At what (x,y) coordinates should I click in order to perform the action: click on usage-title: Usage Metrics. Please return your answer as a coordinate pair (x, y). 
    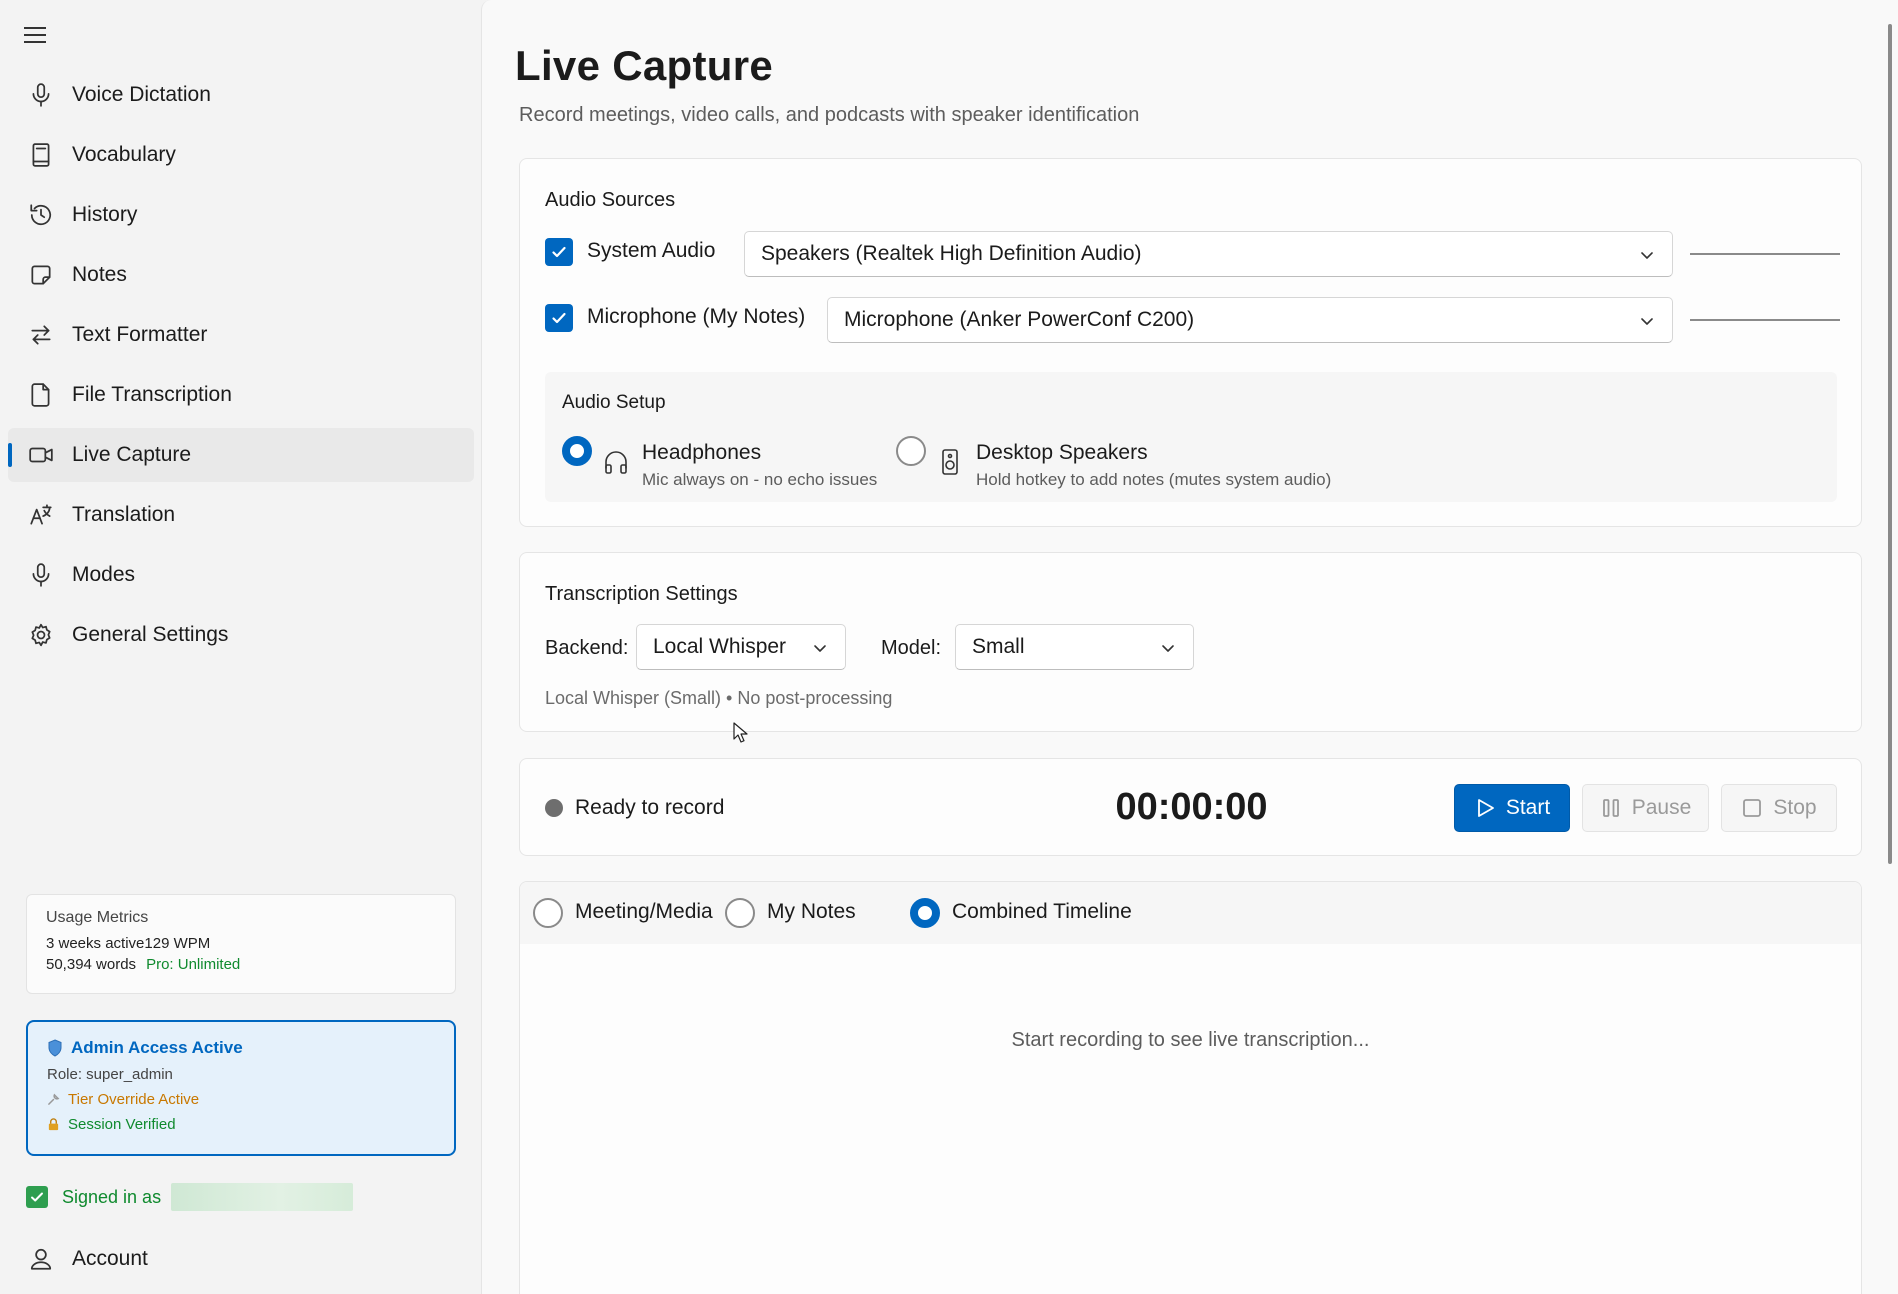
    Looking at the image, I should click on (97, 917).